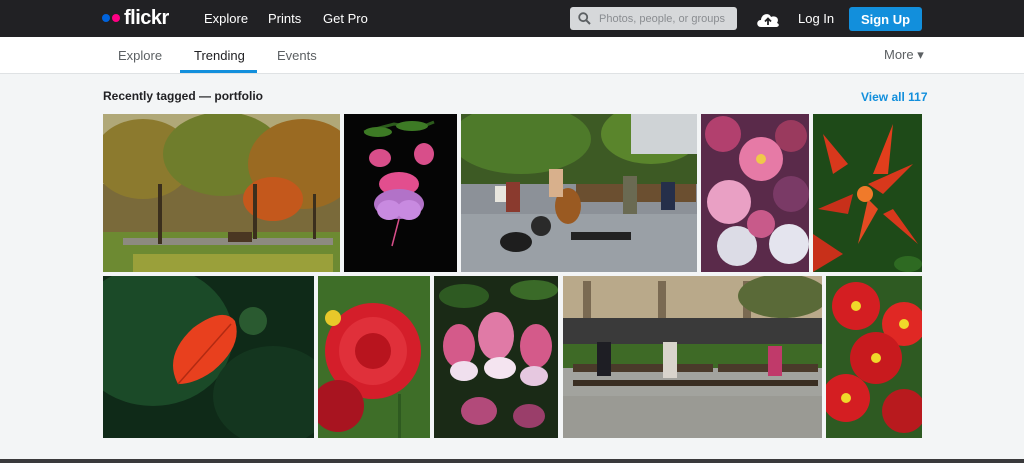  Describe the element at coordinates (106, 18) in the screenshot. I see `logo-blue-dot` at that location.